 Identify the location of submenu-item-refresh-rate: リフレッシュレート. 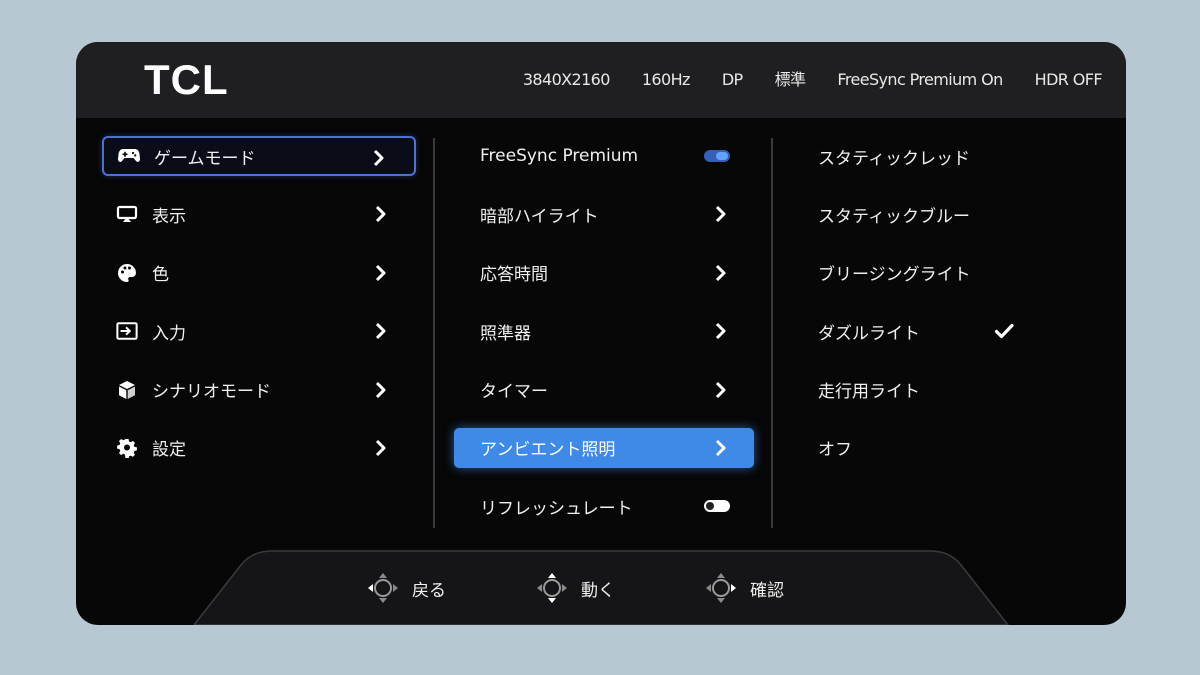
(604, 506).